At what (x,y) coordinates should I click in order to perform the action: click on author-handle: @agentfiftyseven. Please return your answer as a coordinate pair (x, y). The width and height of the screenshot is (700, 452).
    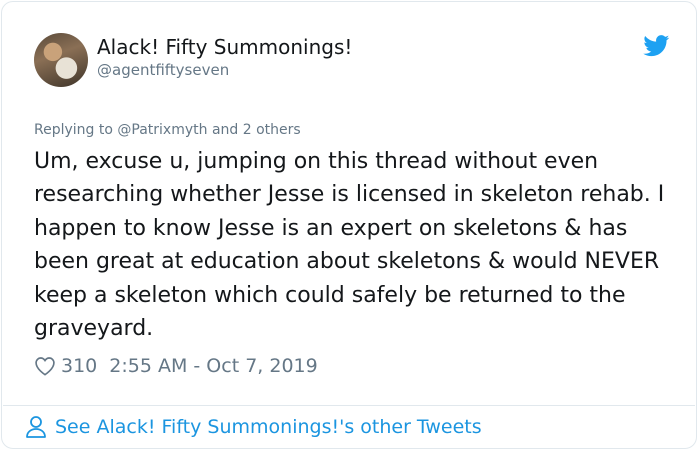
    Looking at the image, I should click on (163, 70).